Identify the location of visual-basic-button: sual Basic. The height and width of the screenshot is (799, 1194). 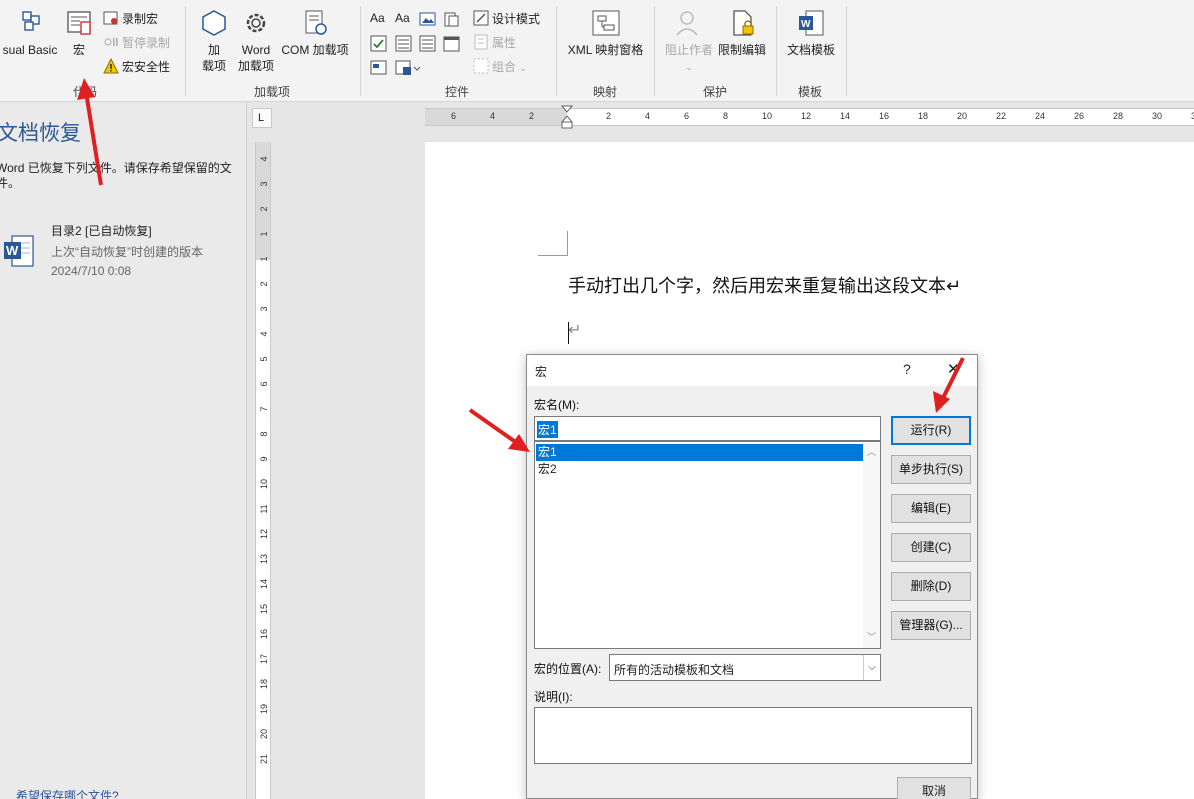
(30, 33).